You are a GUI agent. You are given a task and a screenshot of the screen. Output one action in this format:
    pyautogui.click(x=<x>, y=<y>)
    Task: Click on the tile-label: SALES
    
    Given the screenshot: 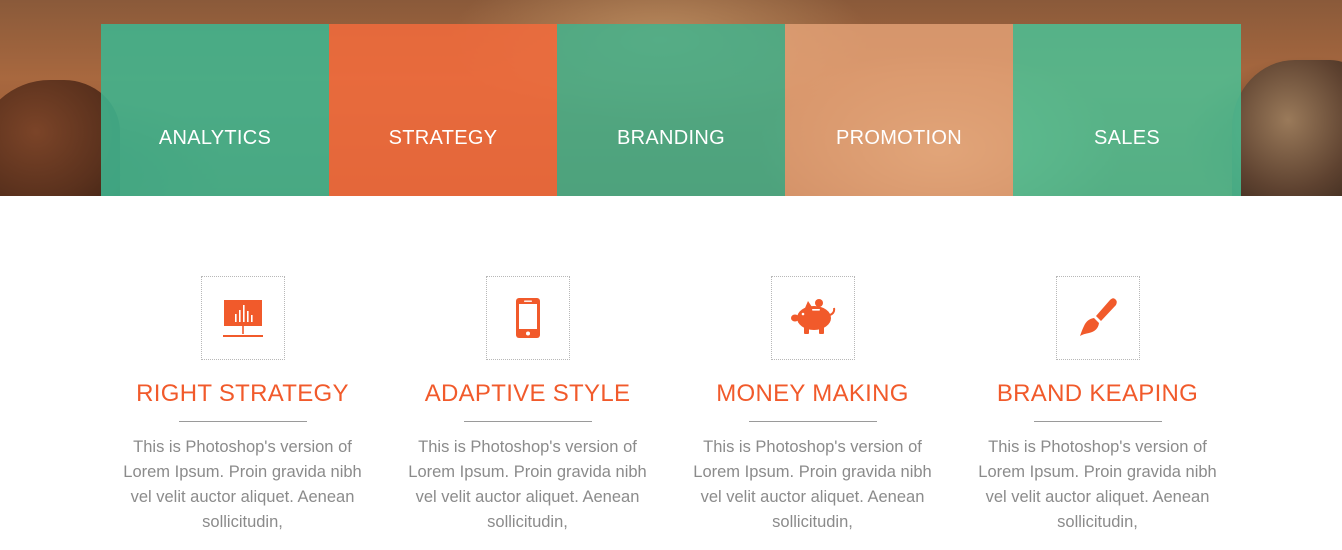 What is the action you would take?
    pyautogui.click(x=1127, y=138)
    